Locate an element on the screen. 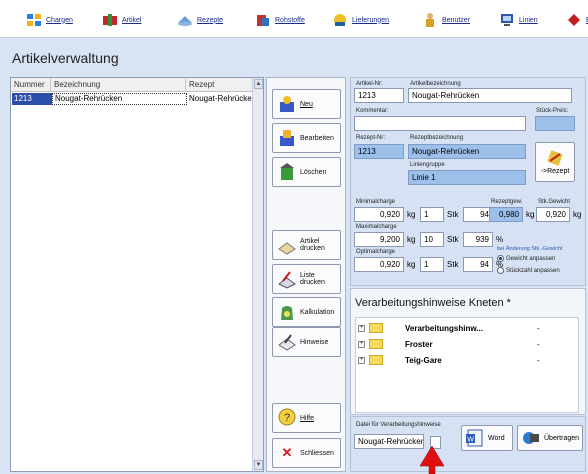 The image size is (588, 474). radio-stueckzahl-anpassen: Stückzahl anpassen is located at coordinates (528, 270).